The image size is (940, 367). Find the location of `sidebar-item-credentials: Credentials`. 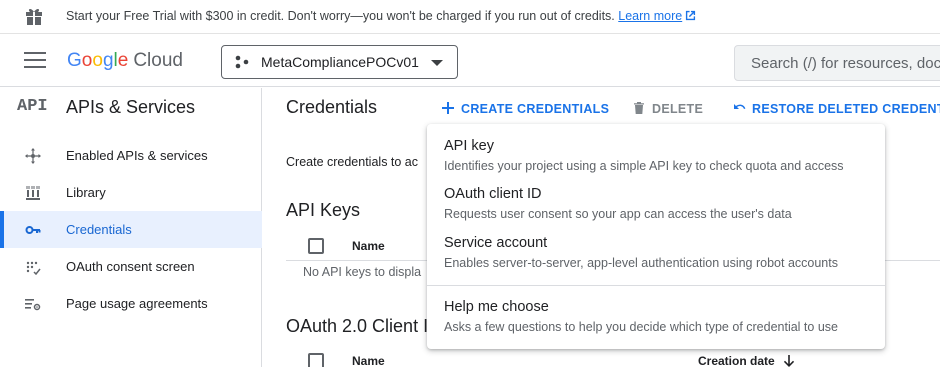

sidebar-item-credentials: Credentials is located at coordinates (131, 229).